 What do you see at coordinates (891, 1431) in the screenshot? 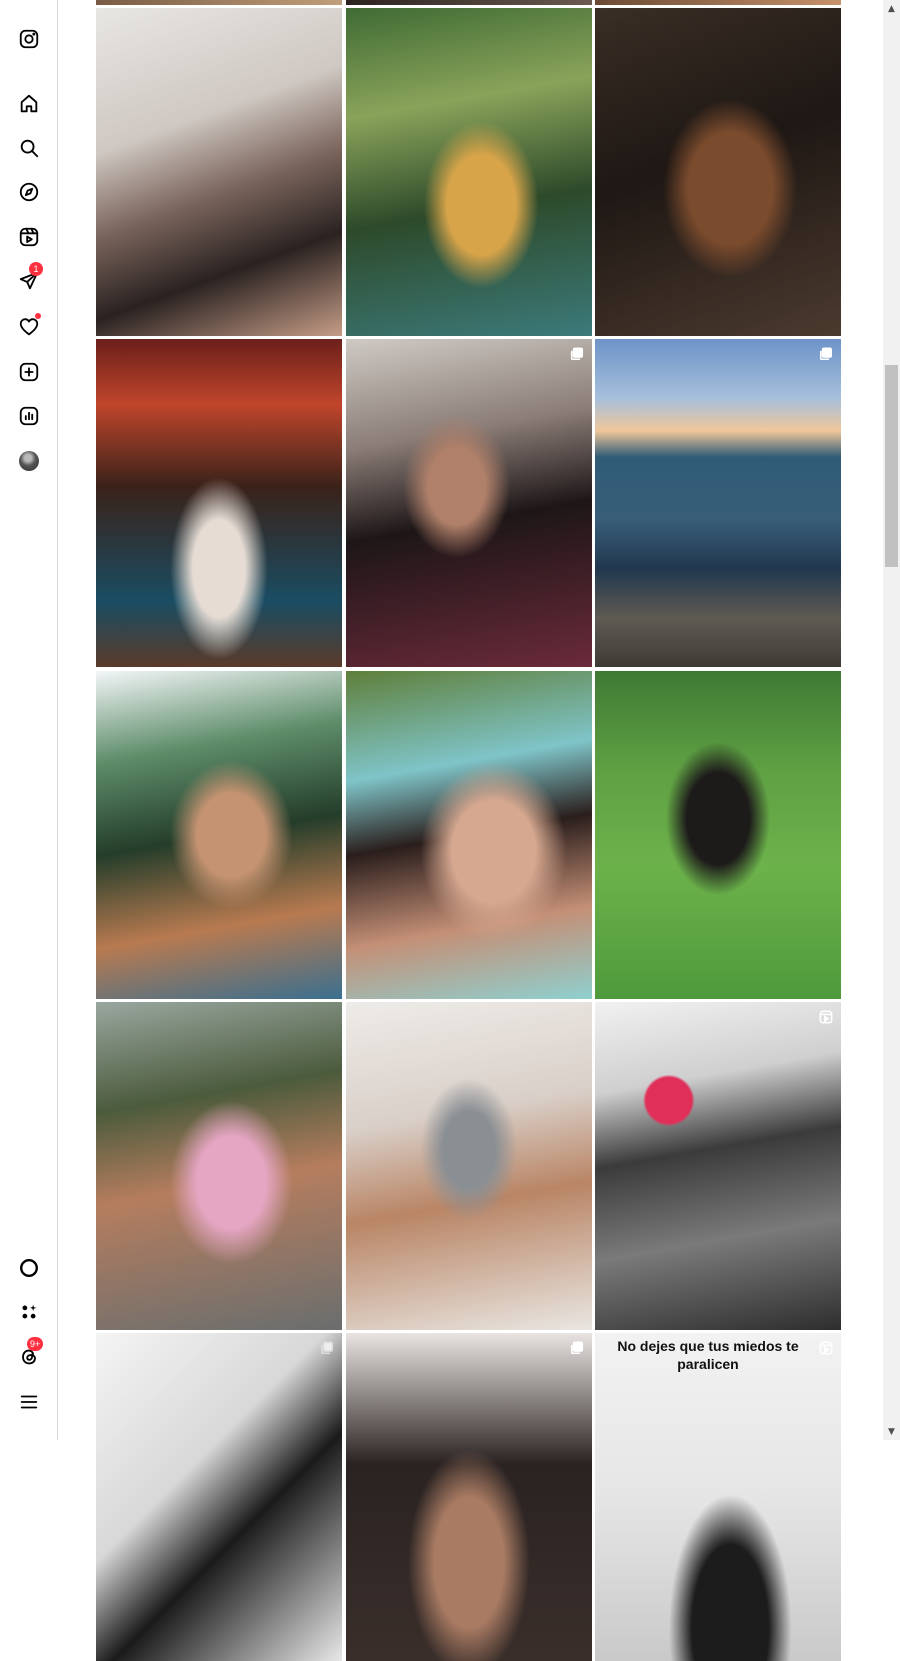
I see `scroll-down-arrow: ▼` at bounding box center [891, 1431].